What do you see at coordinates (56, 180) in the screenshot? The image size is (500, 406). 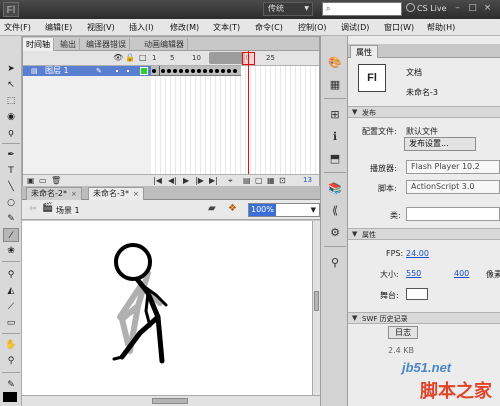 I see `delete-layer-icon: 🗑` at bounding box center [56, 180].